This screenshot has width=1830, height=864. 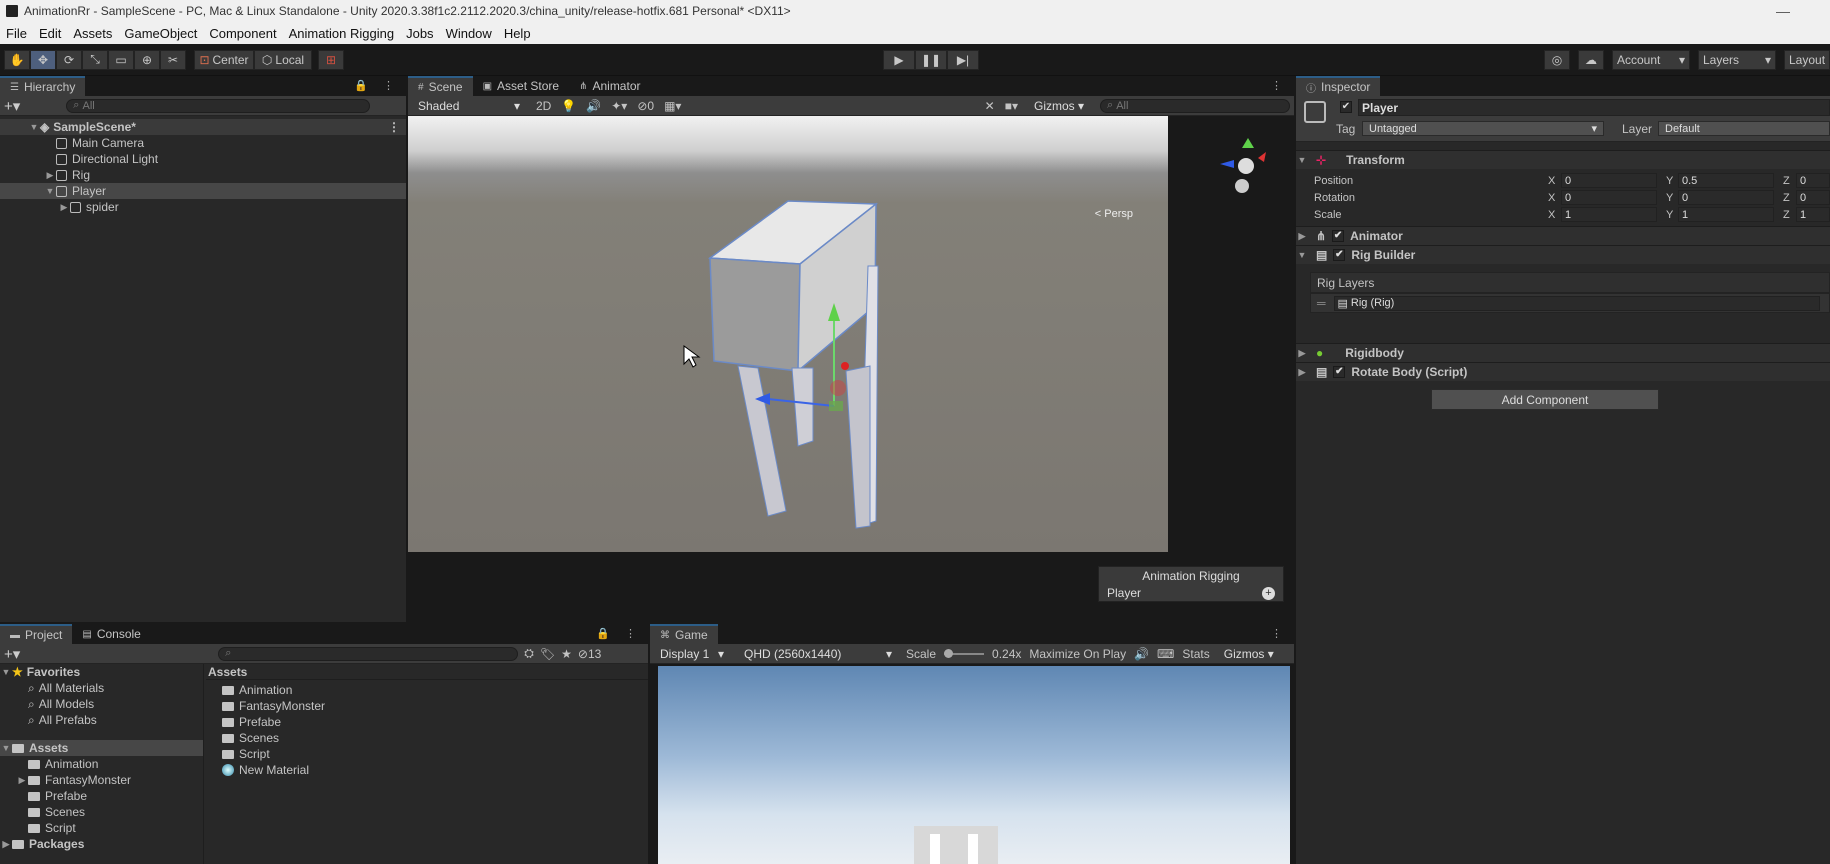 I want to click on project-search-input: ⌕, so click(x=368, y=653).